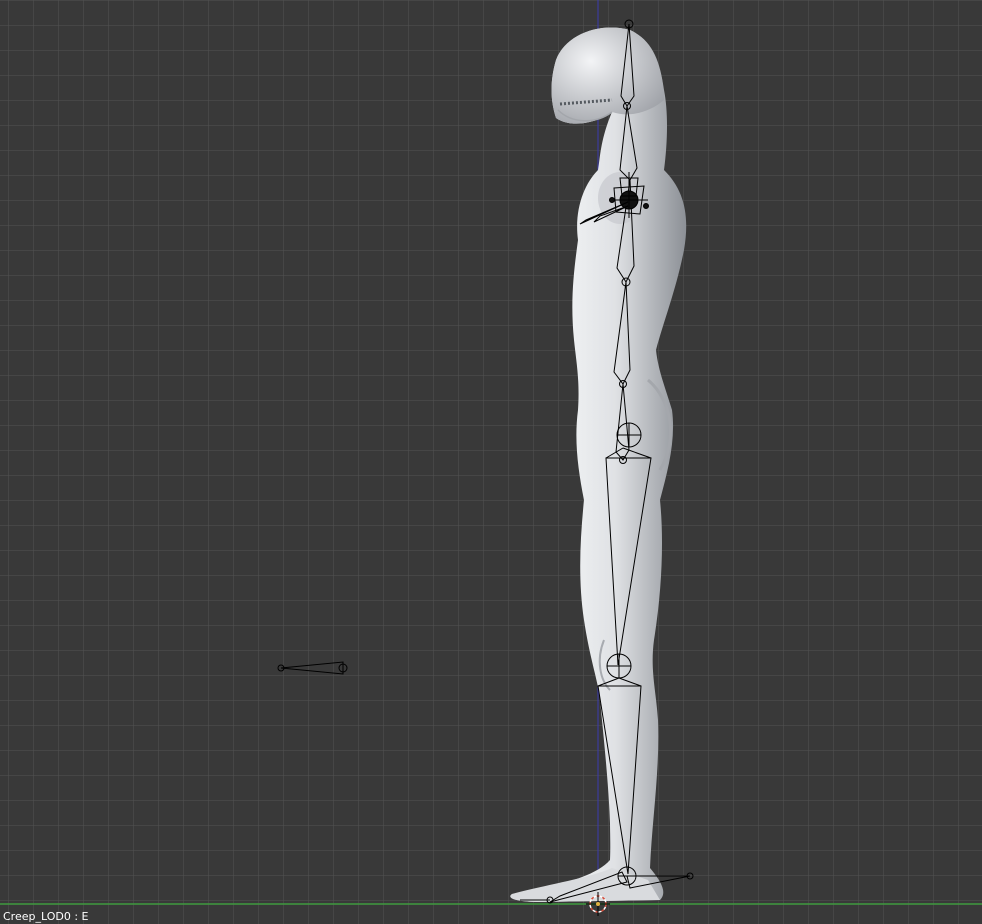 The image size is (982, 924). What do you see at coordinates (46, 916) in the screenshot?
I see `active-object-label: Creep_LOD0 : E` at bounding box center [46, 916].